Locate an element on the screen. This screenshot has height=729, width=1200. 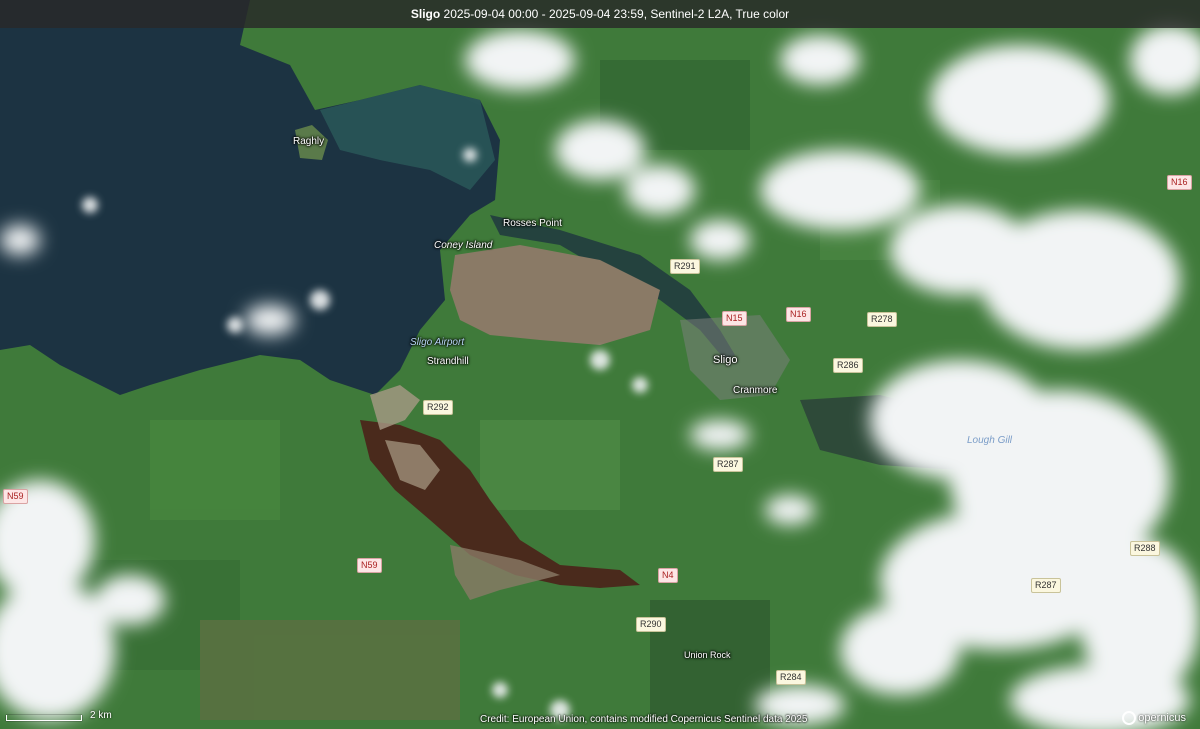
copernicus-logo: opernicus is located at coordinates (1154, 718).